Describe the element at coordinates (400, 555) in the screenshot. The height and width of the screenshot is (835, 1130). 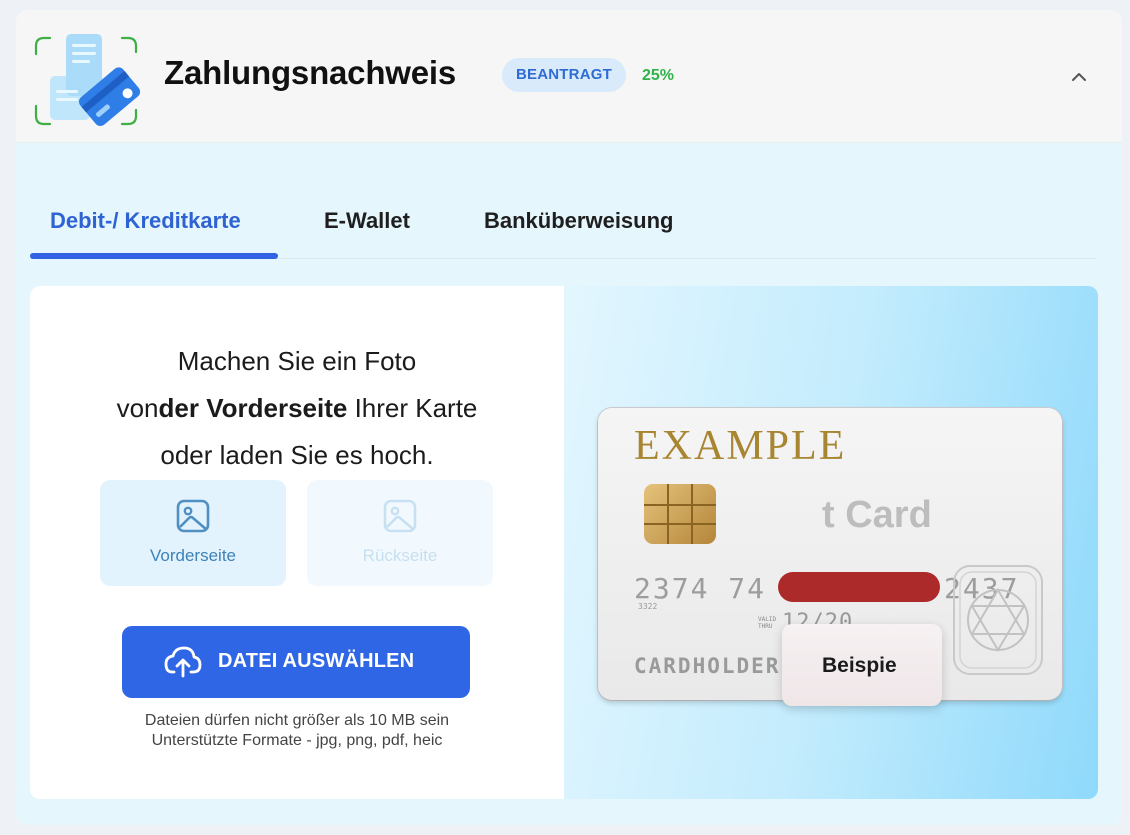
I see `back-side-label: Rückseite` at that location.